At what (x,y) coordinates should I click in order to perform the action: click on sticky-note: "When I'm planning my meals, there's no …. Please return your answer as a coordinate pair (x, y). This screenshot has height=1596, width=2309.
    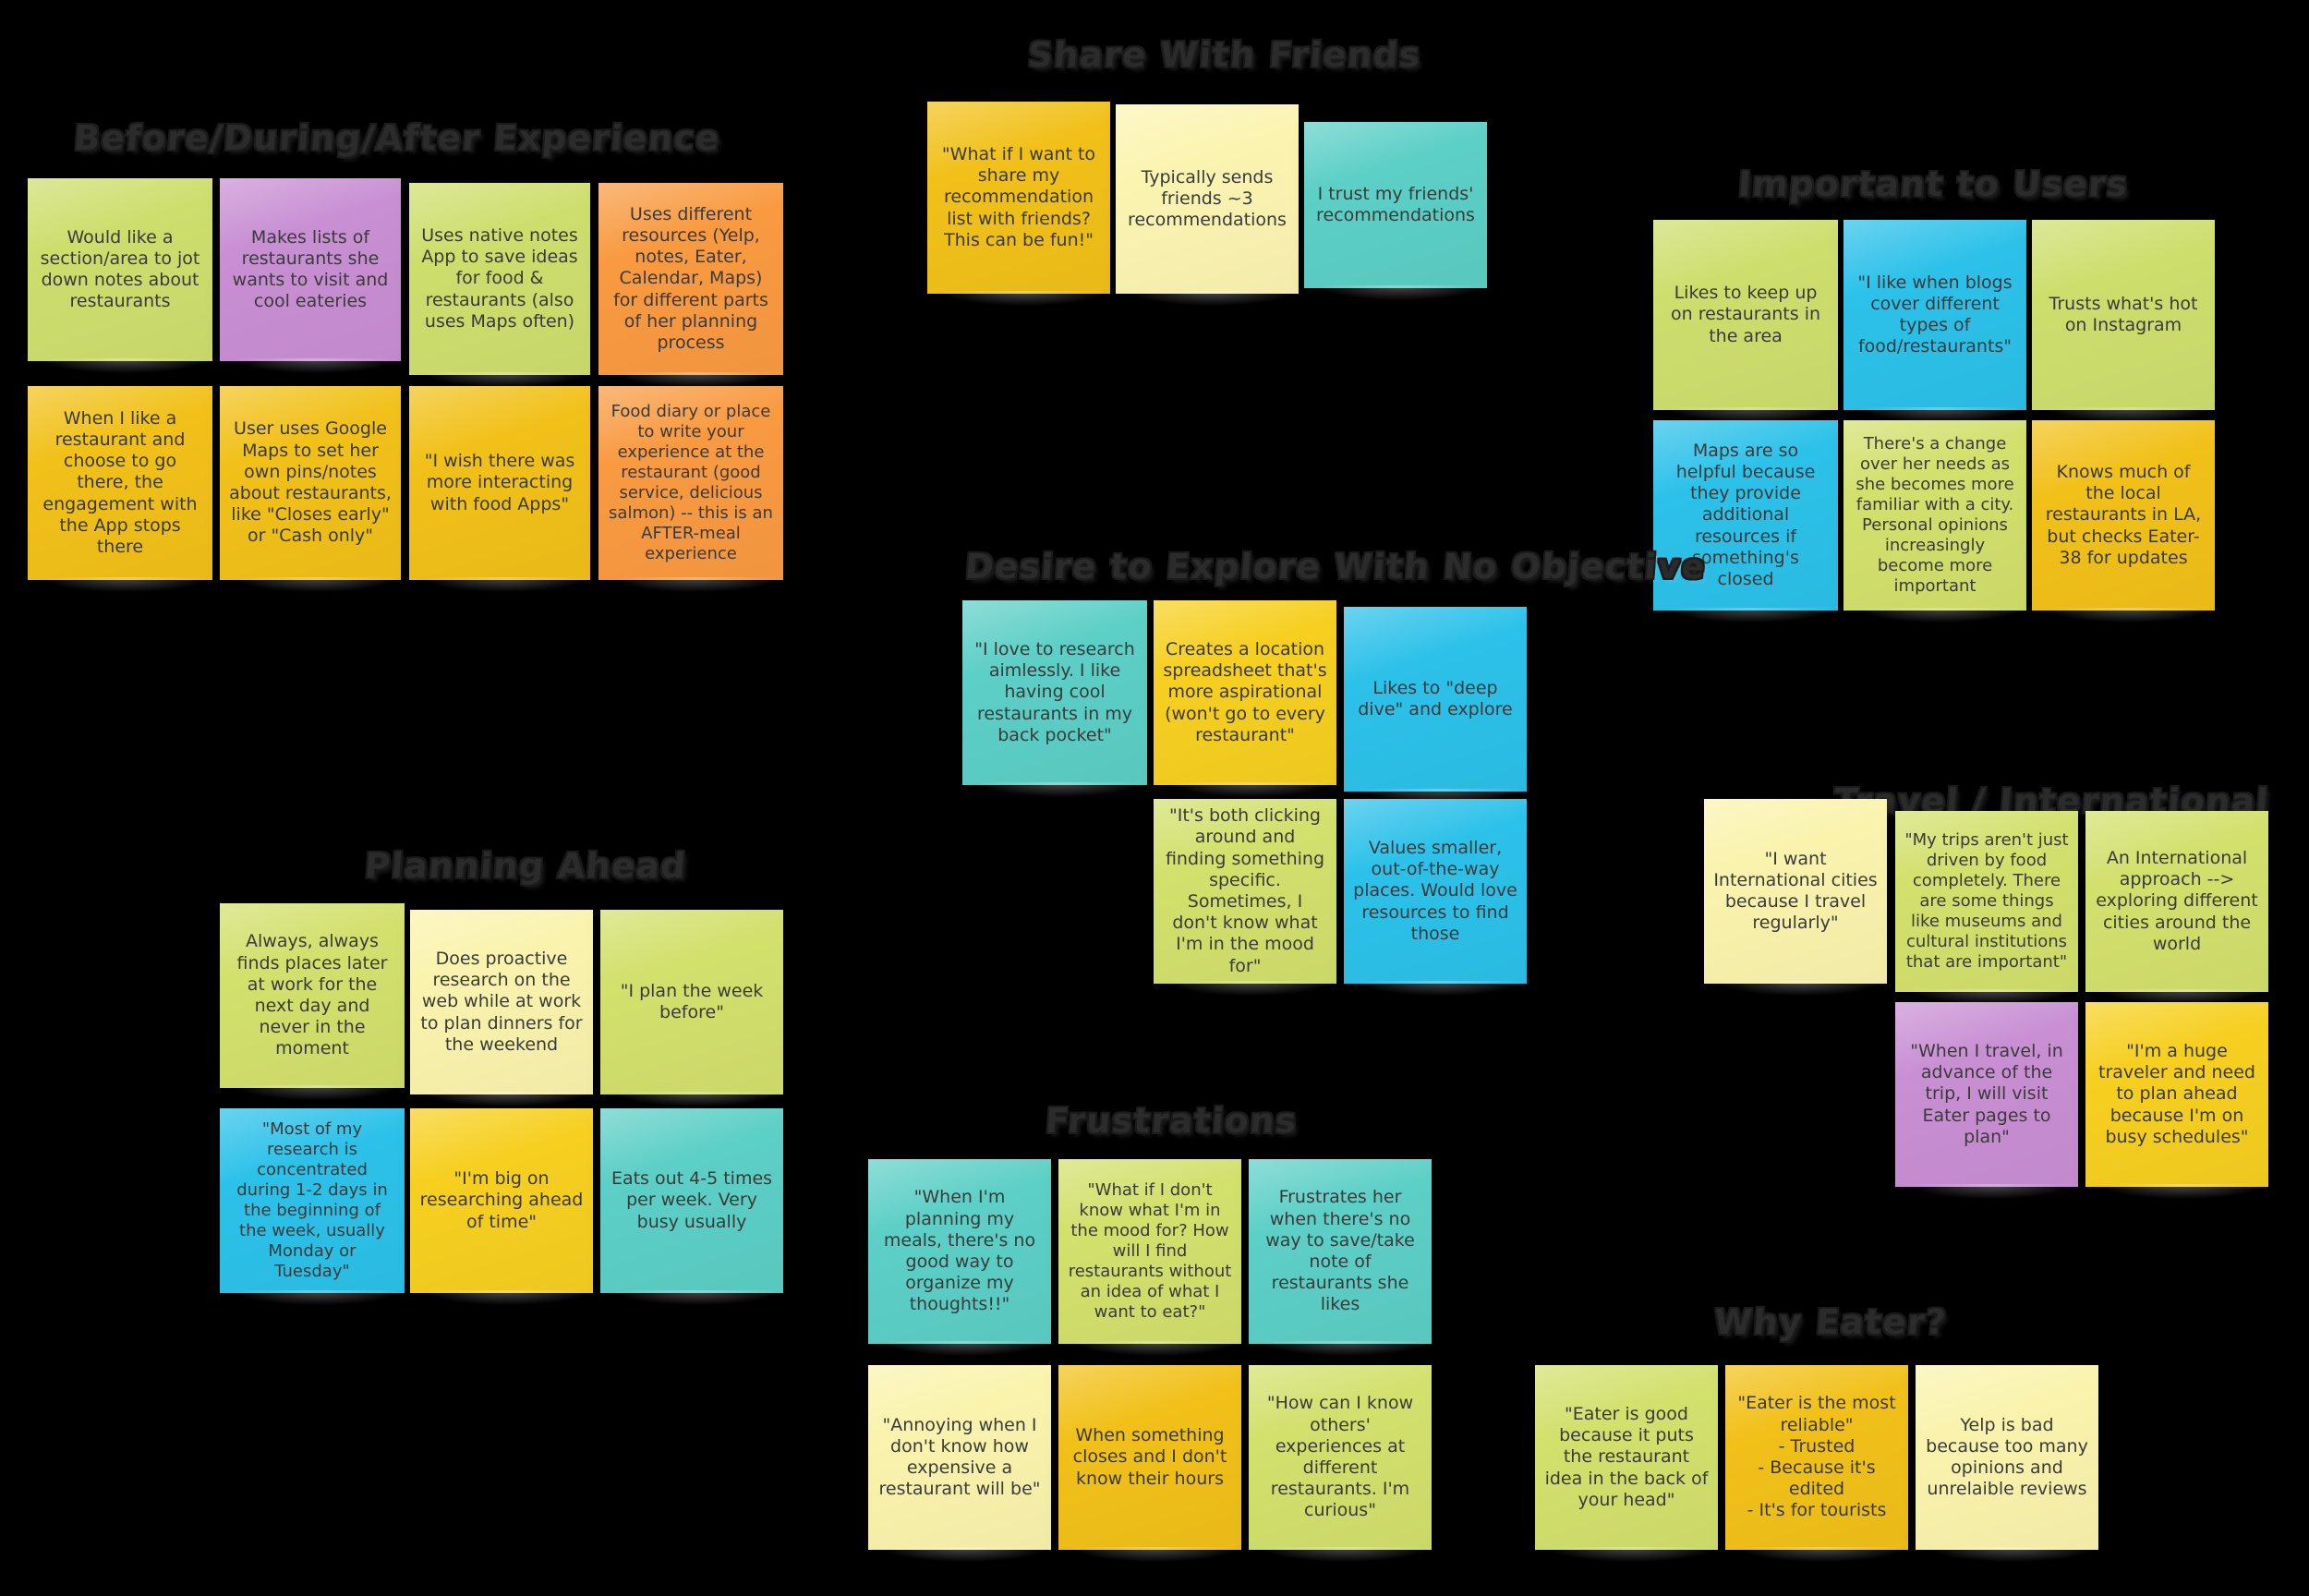
    Looking at the image, I should click on (959, 1257).